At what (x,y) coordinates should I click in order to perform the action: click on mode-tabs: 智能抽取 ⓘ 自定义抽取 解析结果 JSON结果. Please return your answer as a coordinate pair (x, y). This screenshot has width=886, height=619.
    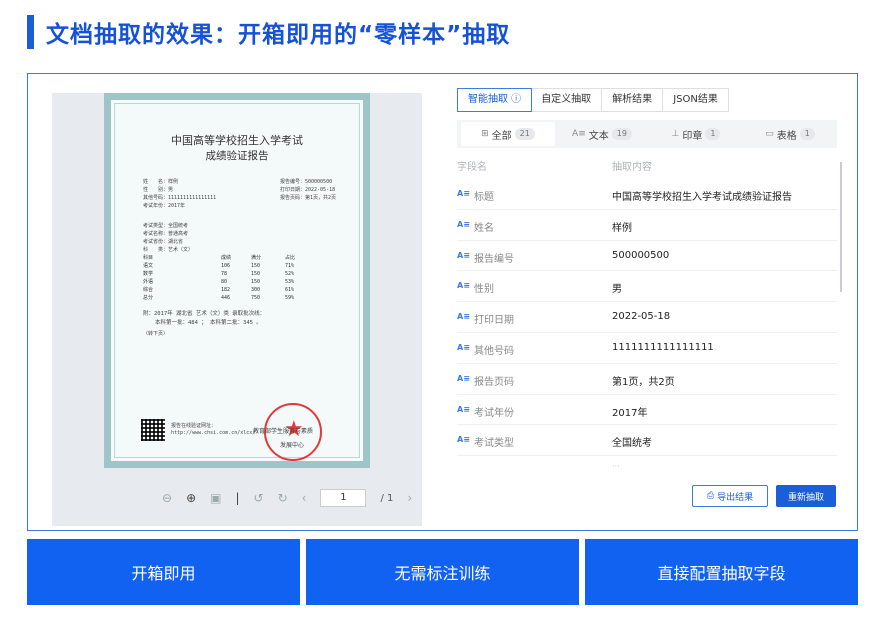
    Looking at the image, I should click on (593, 100).